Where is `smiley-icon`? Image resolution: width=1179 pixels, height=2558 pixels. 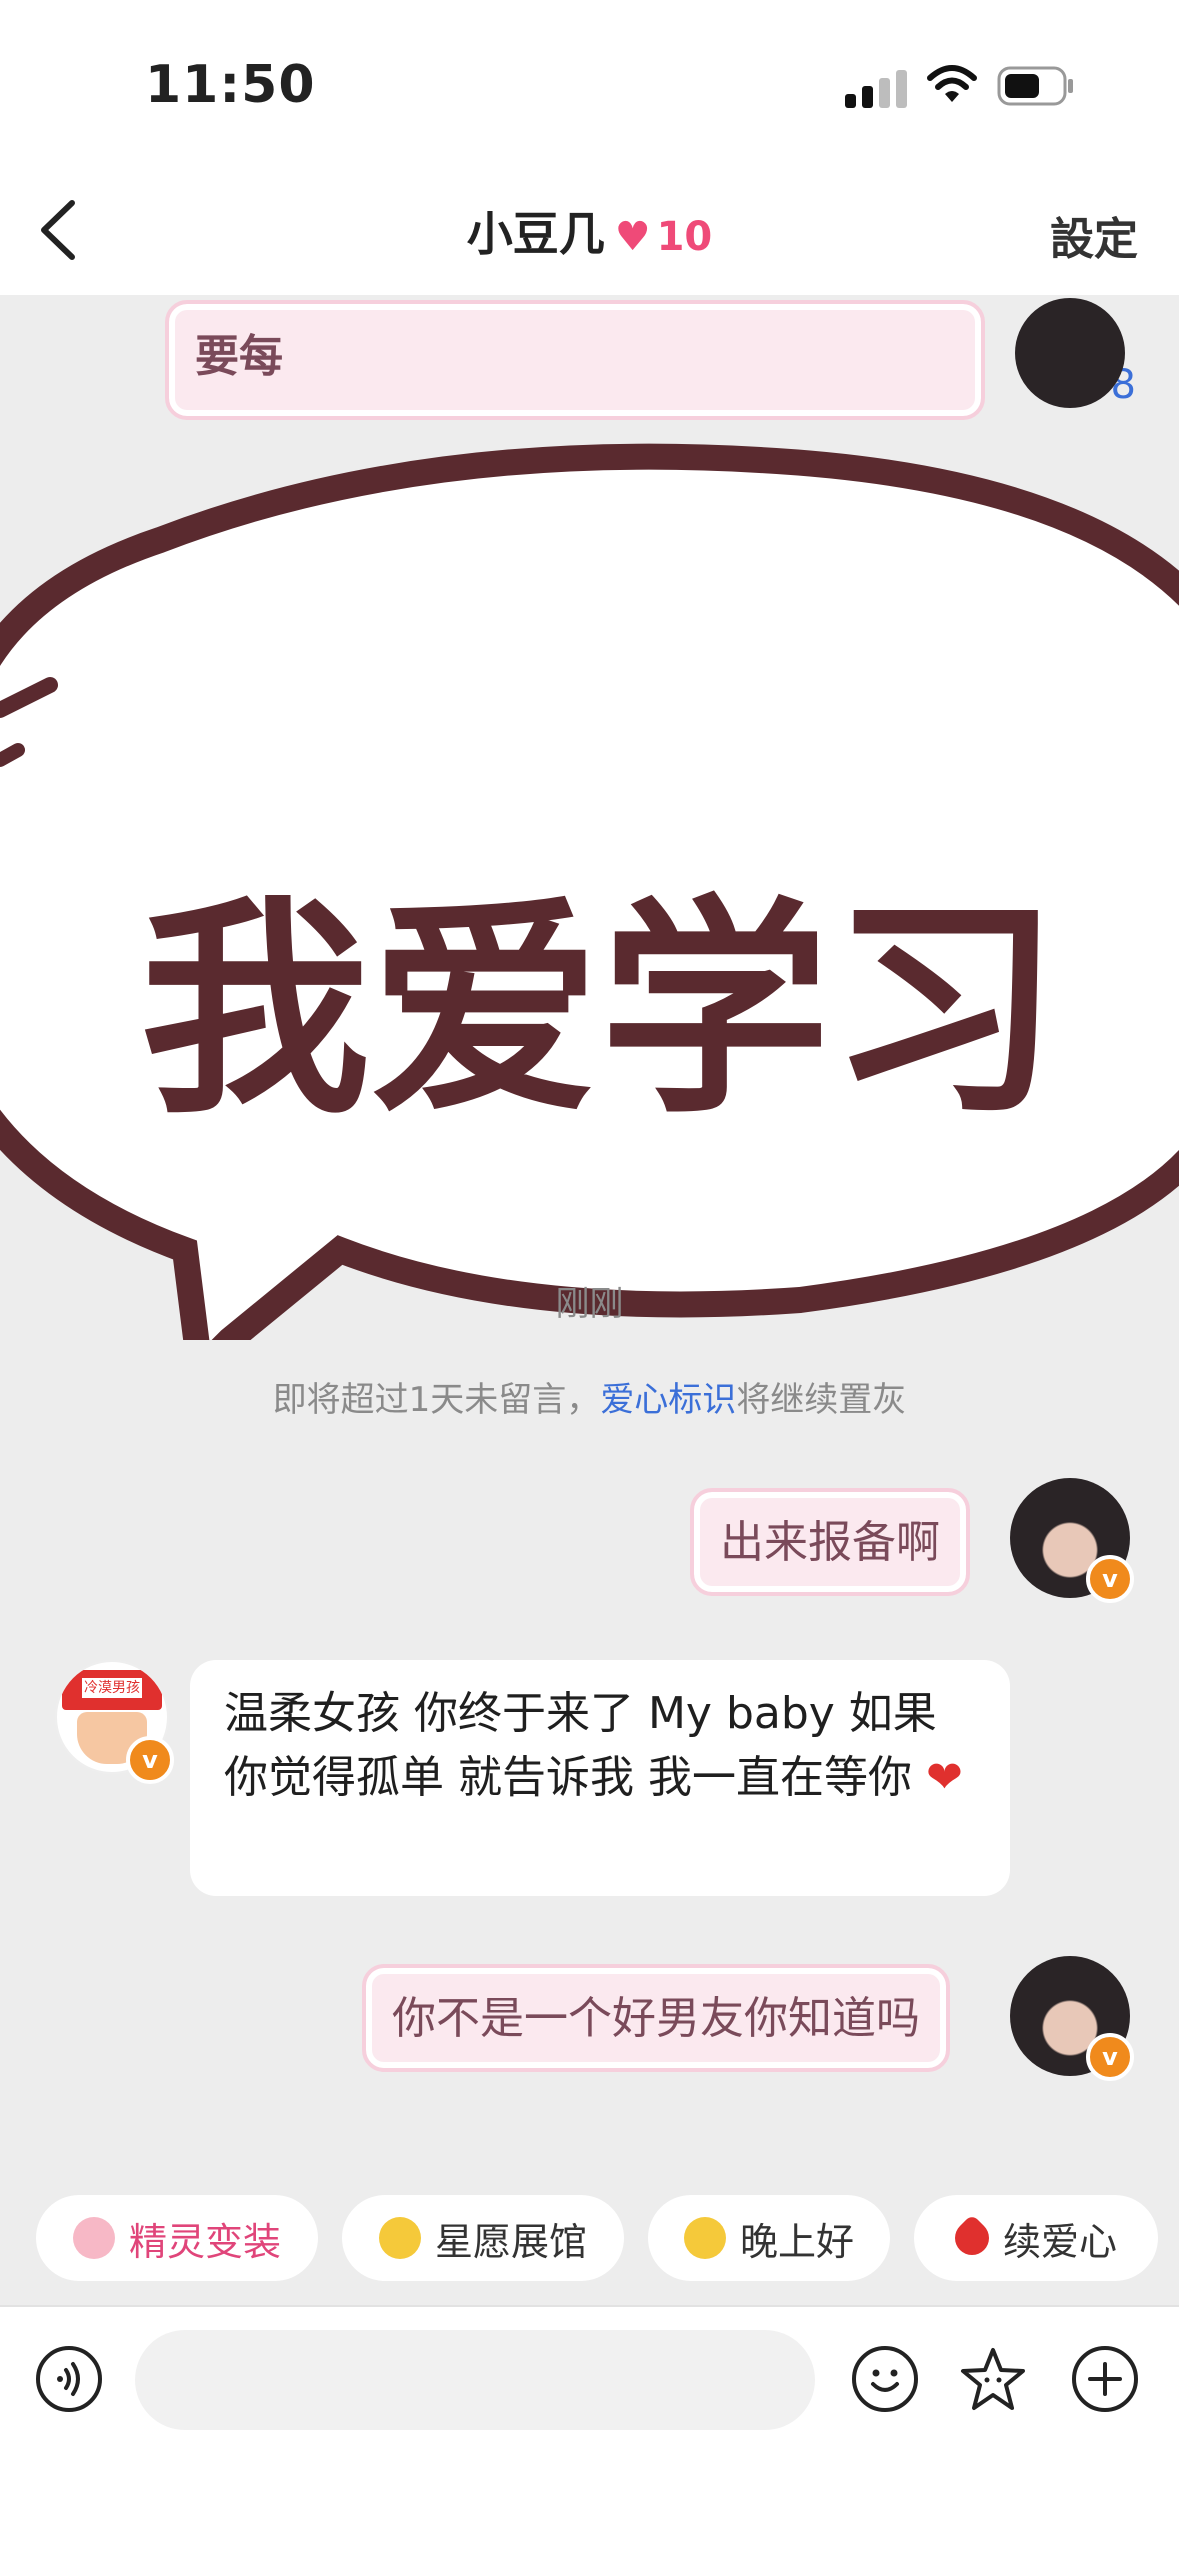
smiley-icon is located at coordinates (885, 2380).